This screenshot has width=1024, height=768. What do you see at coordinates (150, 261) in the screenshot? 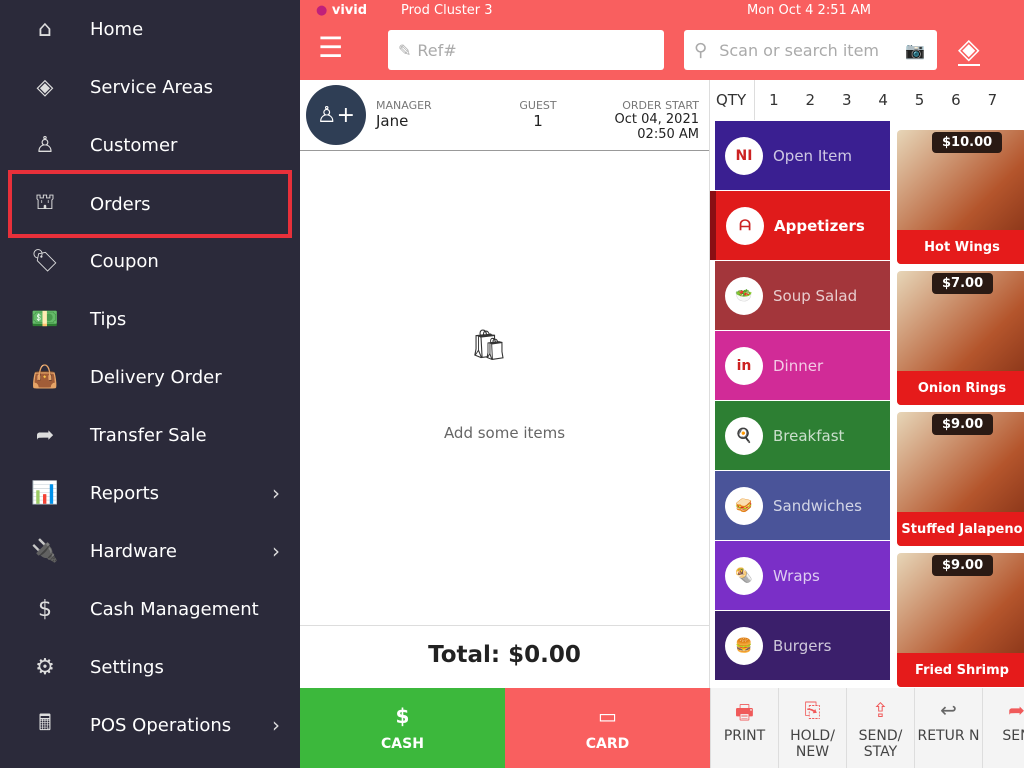
I see `sidebar-item-coupon: 🏷 Coupon` at bounding box center [150, 261].